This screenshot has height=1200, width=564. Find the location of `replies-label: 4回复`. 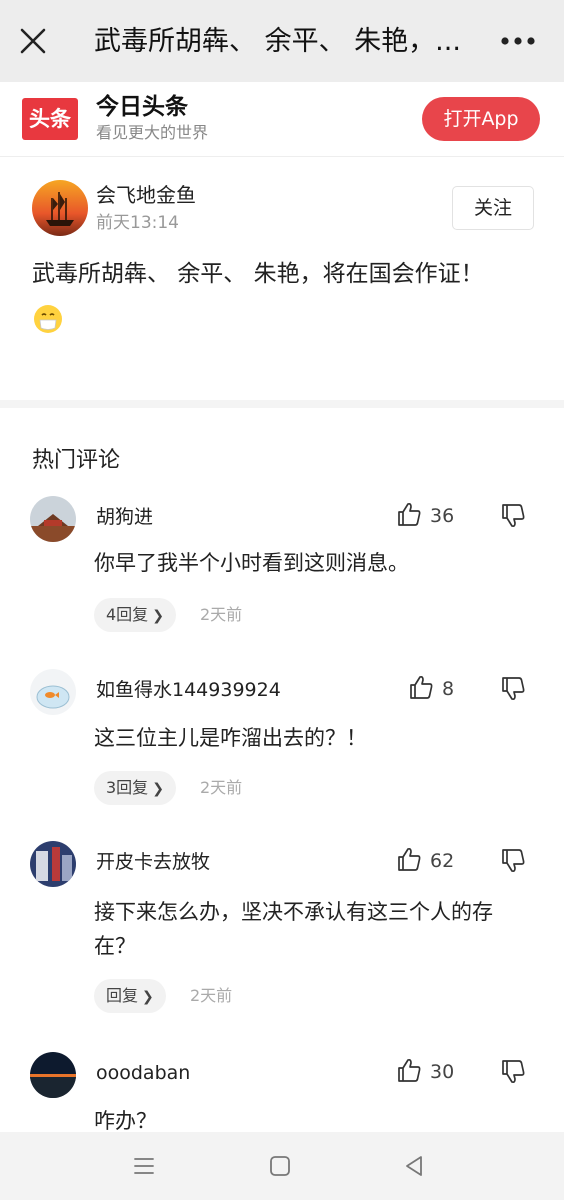

replies-label: 4回复 is located at coordinates (127, 614).